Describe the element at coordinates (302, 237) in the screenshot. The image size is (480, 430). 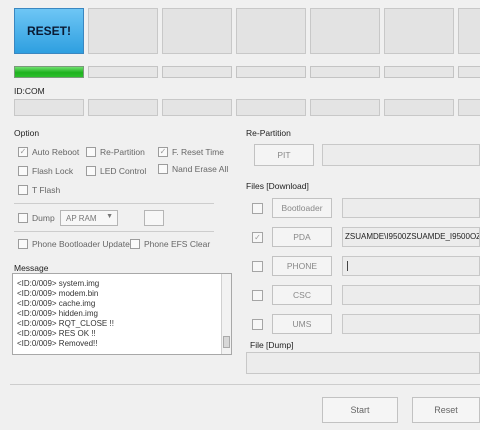
I see `pda-button: PDA` at that location.